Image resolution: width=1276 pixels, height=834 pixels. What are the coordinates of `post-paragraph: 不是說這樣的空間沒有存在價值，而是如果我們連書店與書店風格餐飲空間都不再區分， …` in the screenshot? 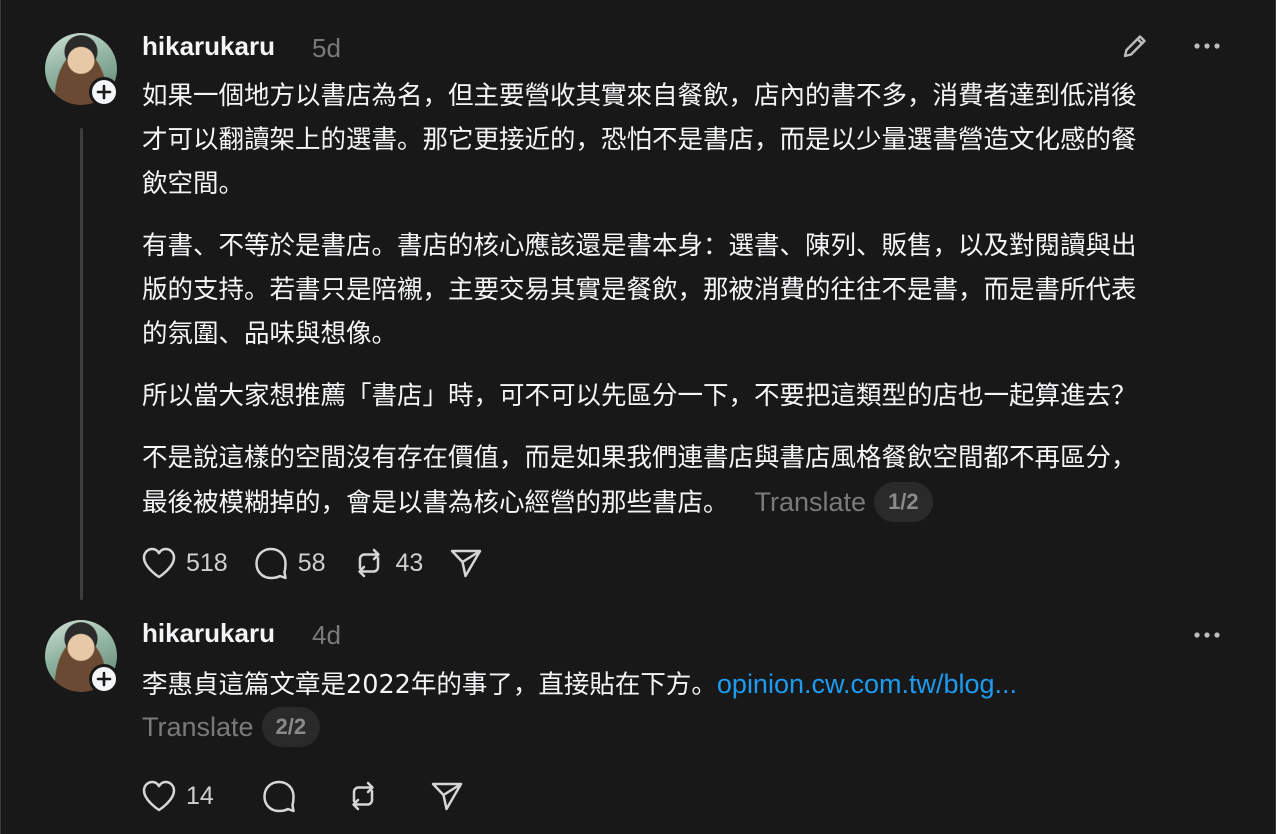 It's located at (639, 480).